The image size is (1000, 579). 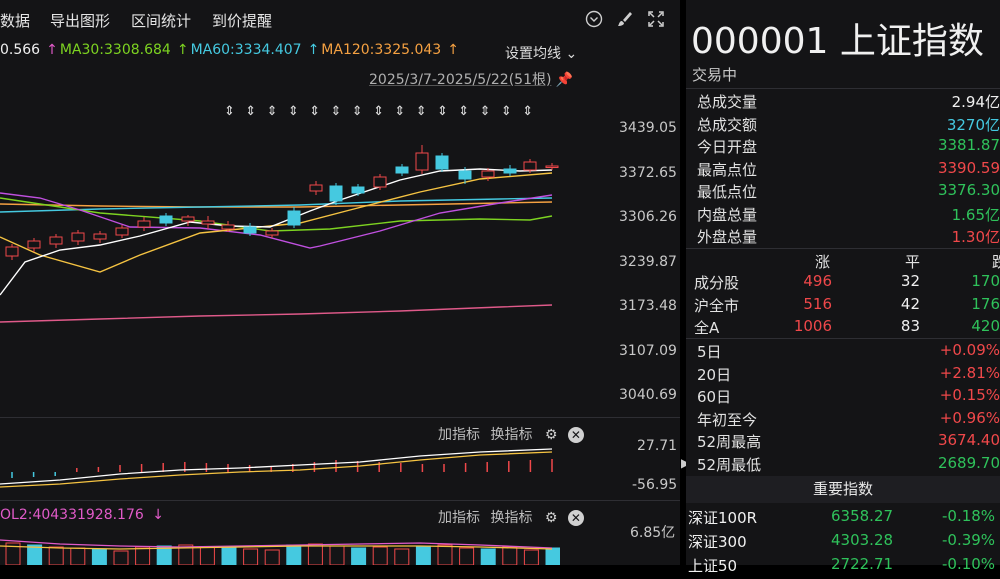 What do you see at coordinates (843, 147) in the screenshot?
I see `stat-row: 今日开盘 3381.87` at bounding box center [843, 147].